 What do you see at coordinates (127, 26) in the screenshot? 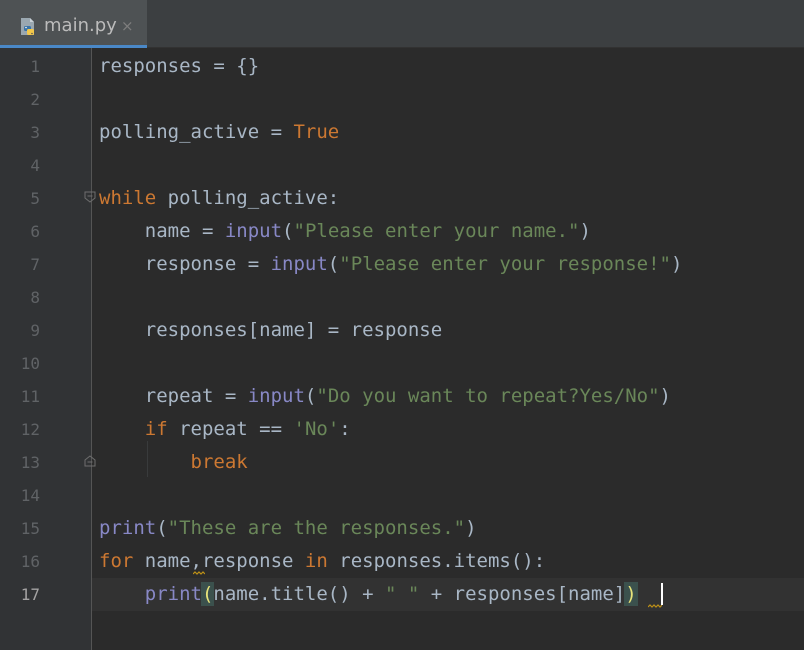
I see `close-tab-icon: ×` at bounding box center [127, 26].